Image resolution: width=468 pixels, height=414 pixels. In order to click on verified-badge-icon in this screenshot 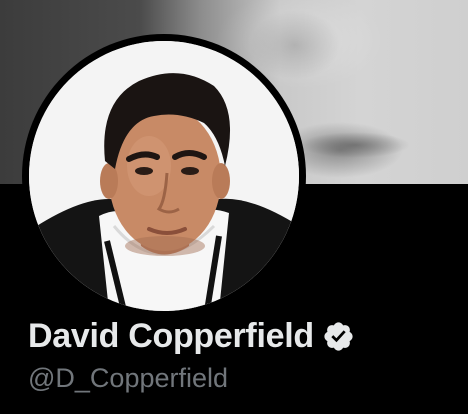, I will do `click(338, 336)`.